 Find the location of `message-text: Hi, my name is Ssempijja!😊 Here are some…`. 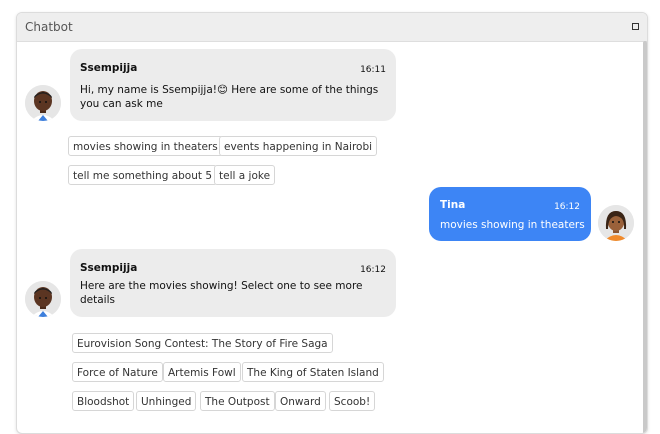

message-text: Hi, my name is Ssempijja!😊 Here are some… is located at coordinates (229, 97).